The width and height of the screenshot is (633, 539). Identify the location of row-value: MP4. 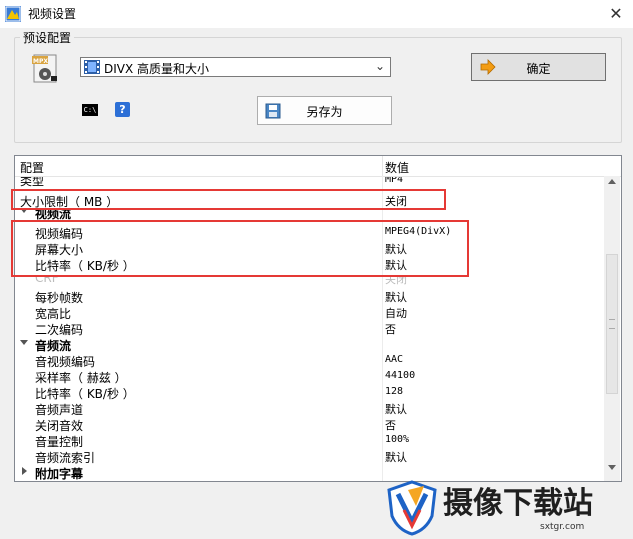
(394, 181).